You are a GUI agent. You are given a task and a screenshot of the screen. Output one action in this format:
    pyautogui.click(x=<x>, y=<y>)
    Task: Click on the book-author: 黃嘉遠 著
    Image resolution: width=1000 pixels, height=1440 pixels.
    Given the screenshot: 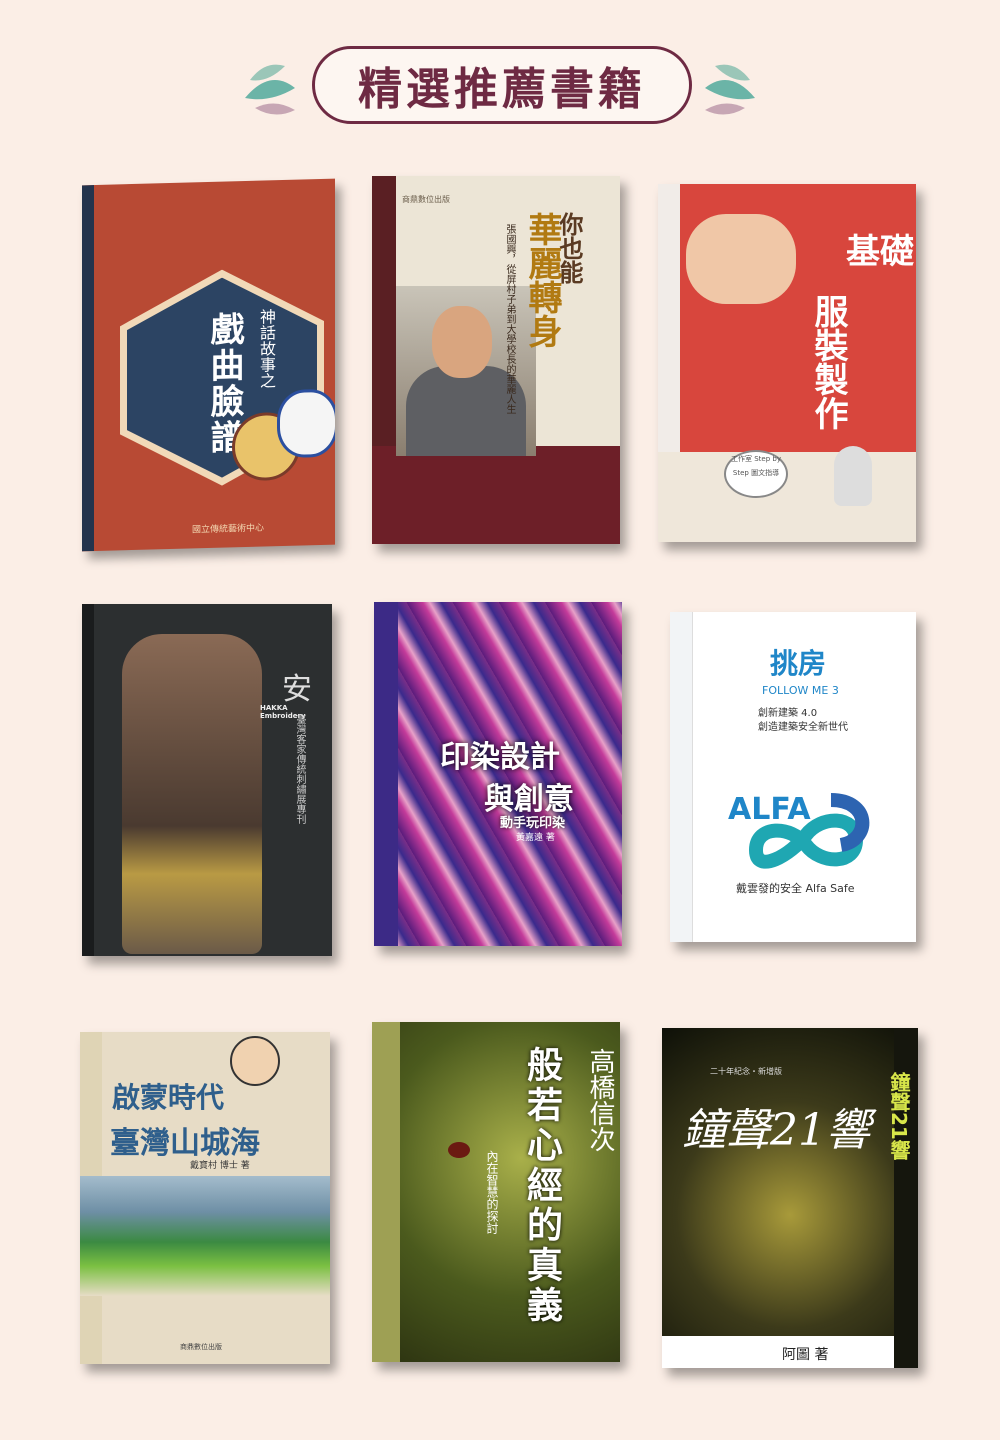 What is the action you would take?
    pyautogui.click(x=535, y=838)
    